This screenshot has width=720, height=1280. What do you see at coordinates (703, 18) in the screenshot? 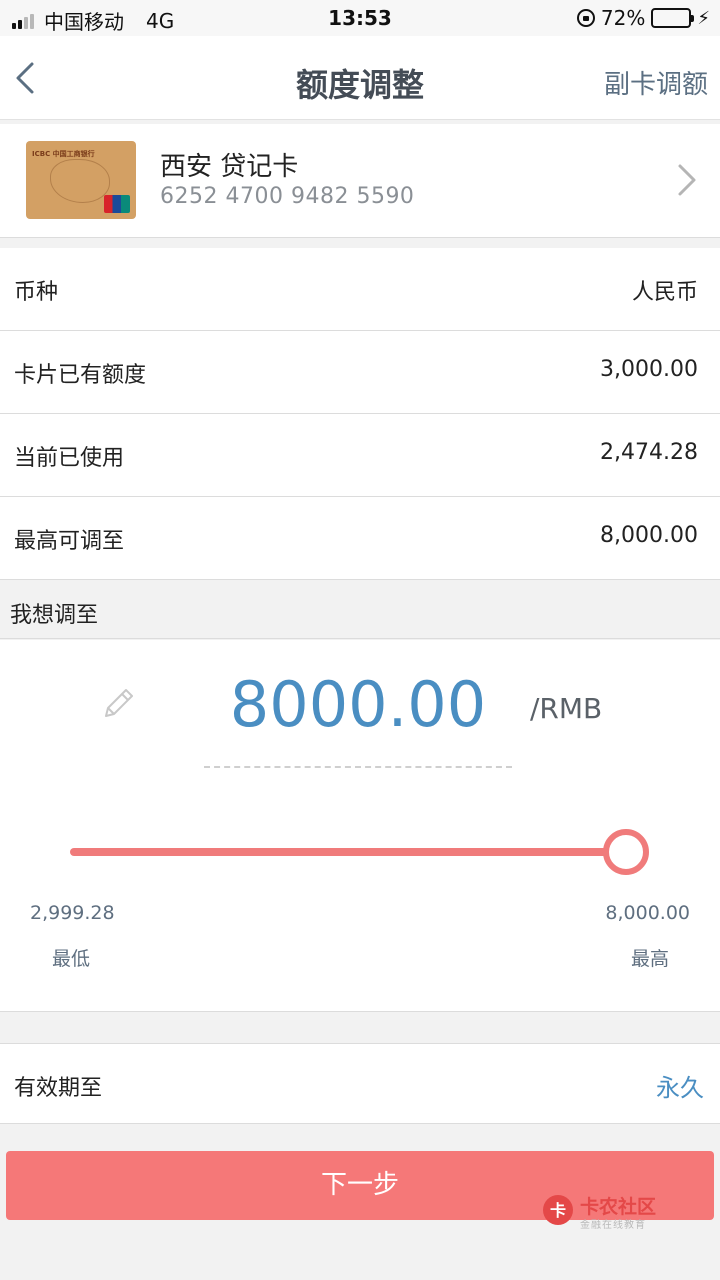
I see `charging-icon: ⚡` at bounding box center [703, 18].